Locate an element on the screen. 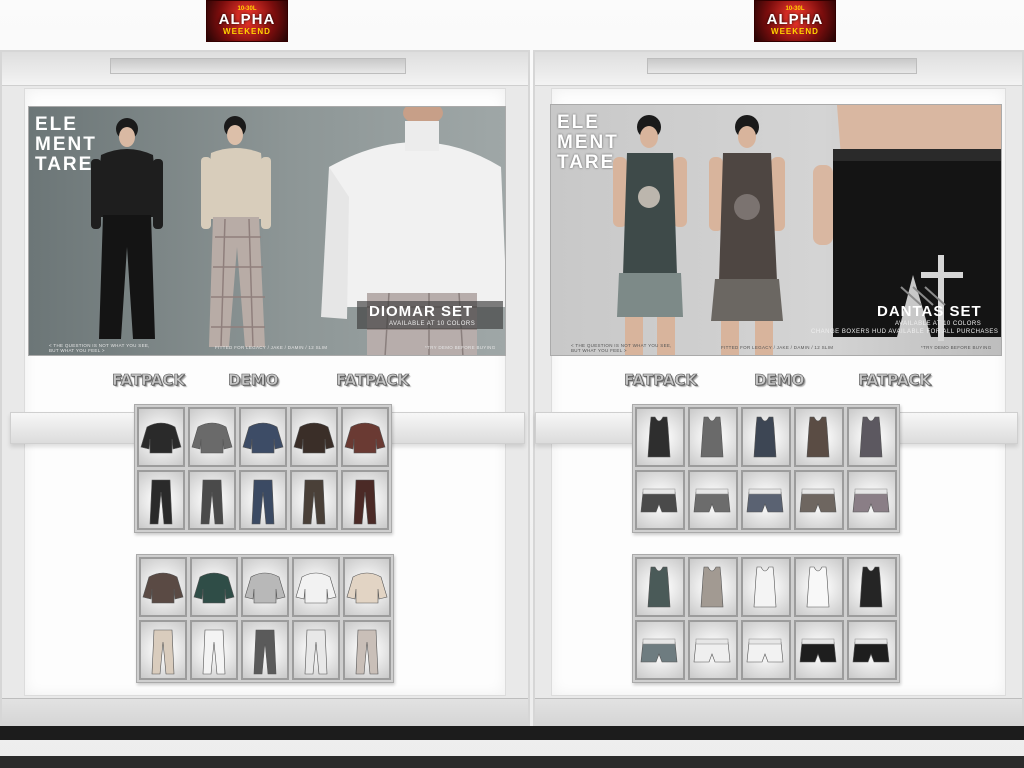  alpha-weekend-sign-left: 10-30L ALPHA WEEKEND is located at coordinates (247, 21).